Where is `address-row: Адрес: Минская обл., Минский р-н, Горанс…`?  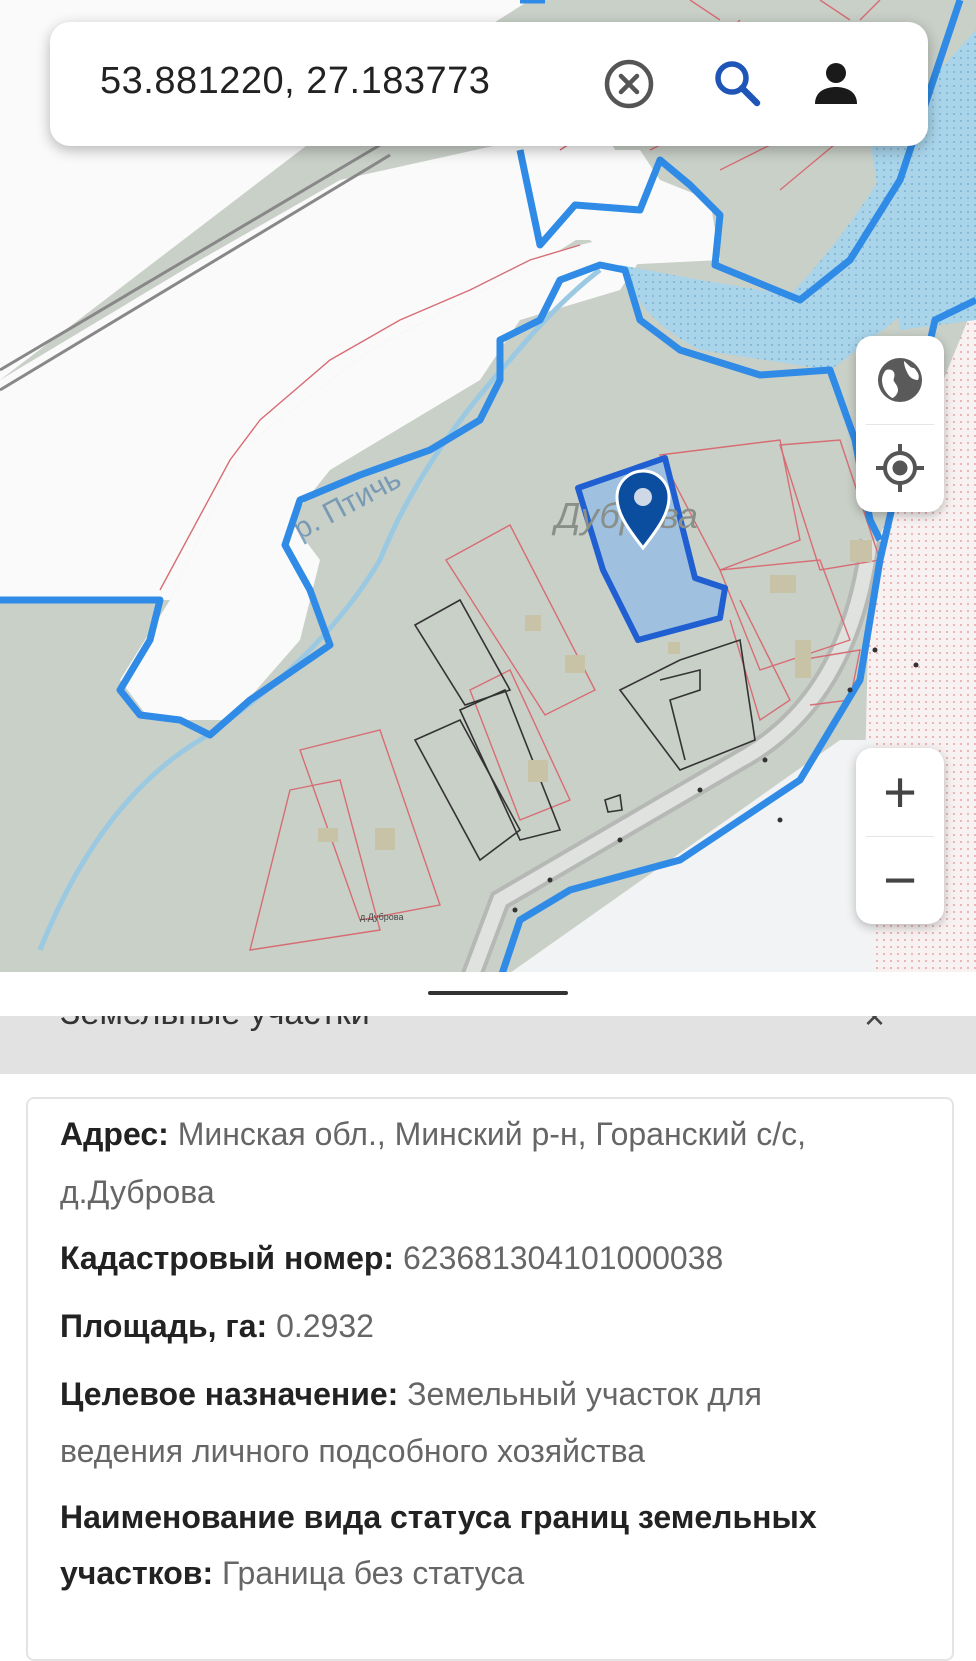 address-row: Адрес: Минская обл., Минский р-н, Горанс… is located at coordinates (495, 1134).